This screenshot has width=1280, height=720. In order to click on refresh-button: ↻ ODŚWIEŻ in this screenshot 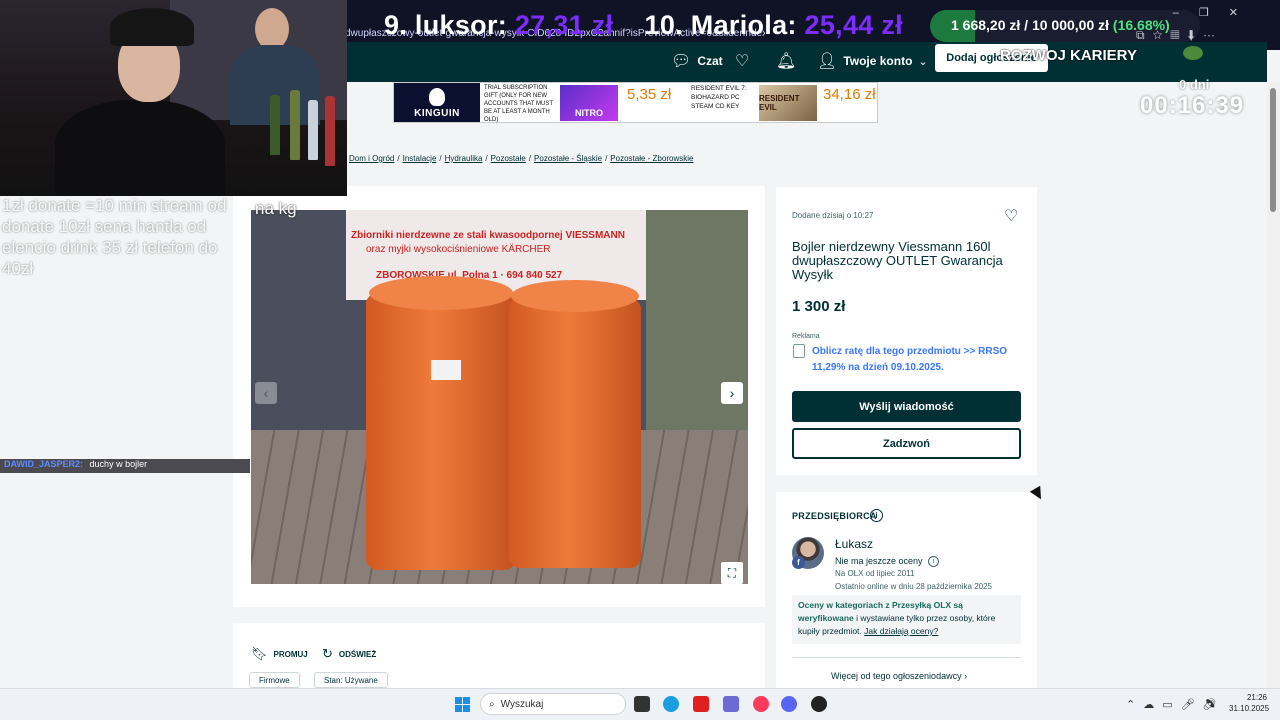, I will do `click(349, 654)`.